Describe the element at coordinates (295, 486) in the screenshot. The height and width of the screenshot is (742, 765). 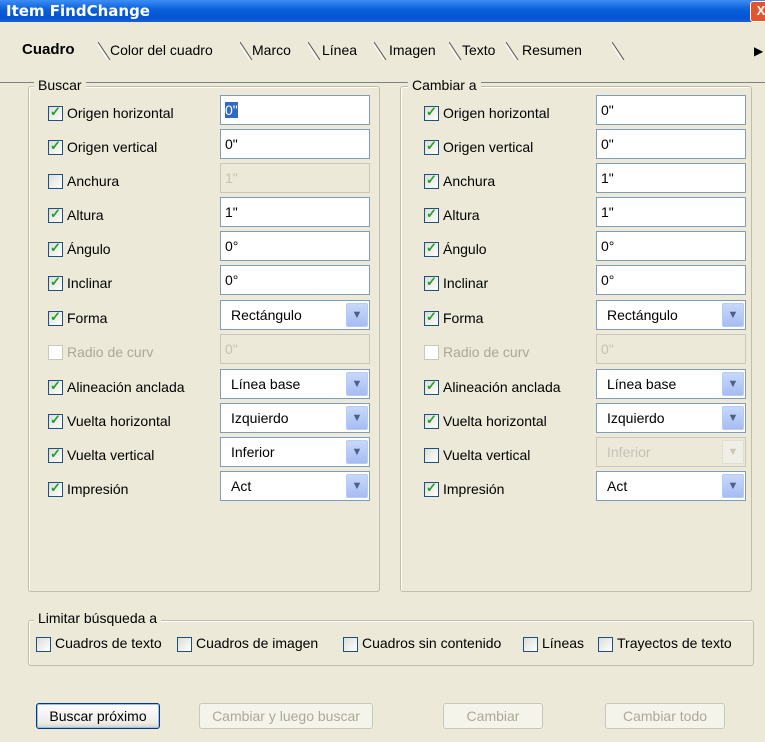
I see `find-impresion-select: Act ▼` at that location.